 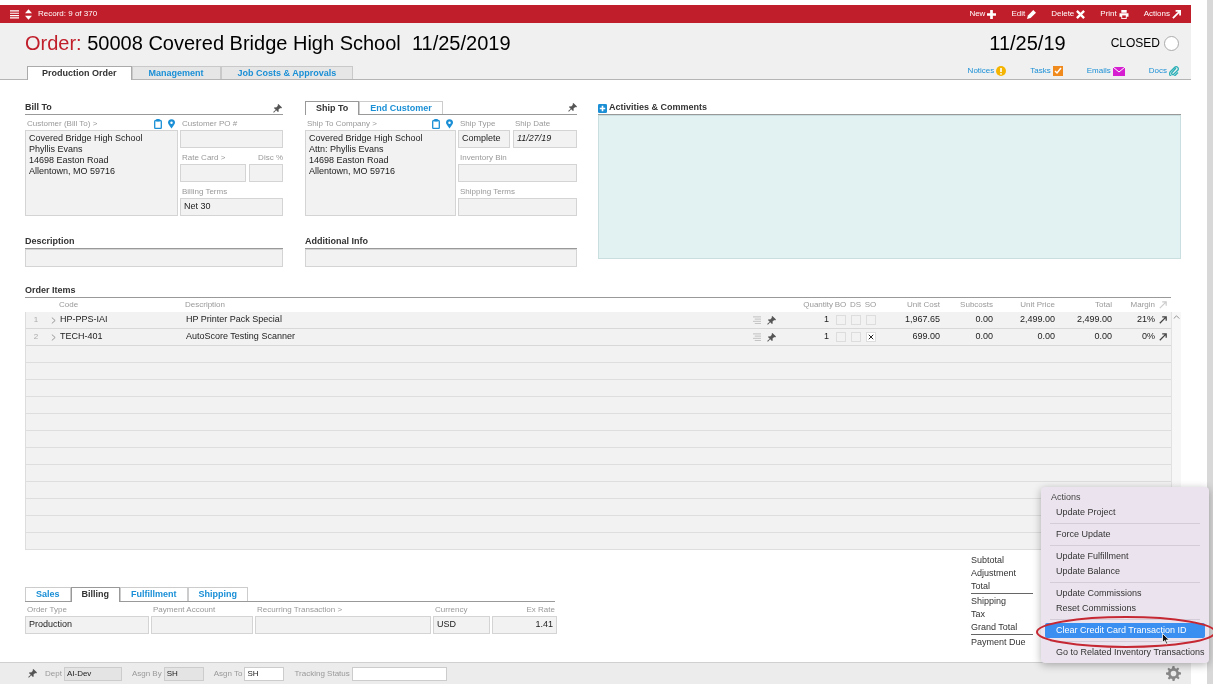 What do you see at coordinates (870, 305) in the screenshot?
I see `column-header: SO` at bounding box center [870, 305].